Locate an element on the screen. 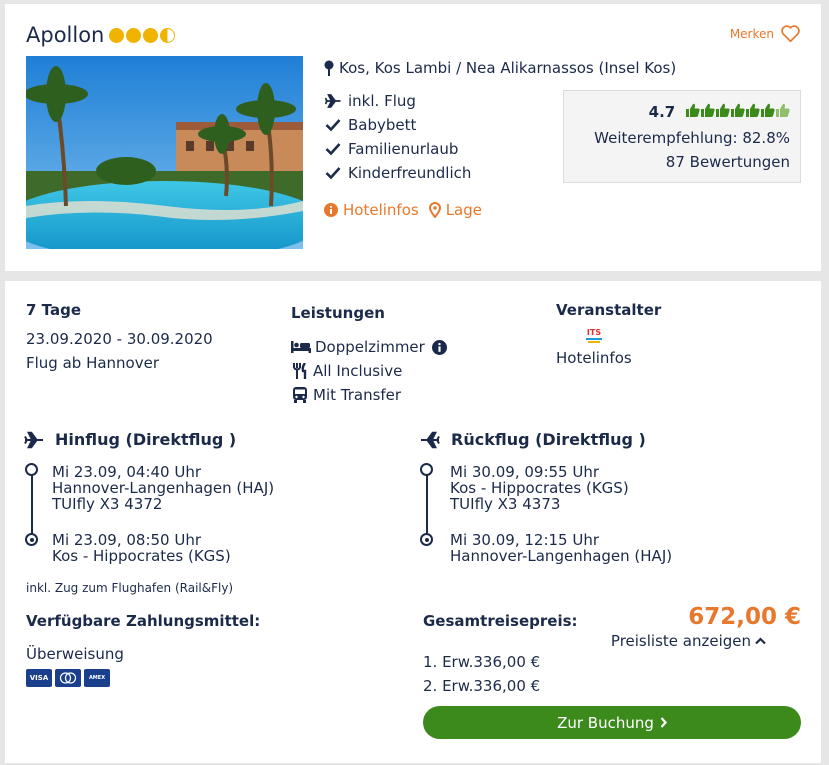 The width and height of the screenshot is (829, 765). payment-method: Überweisung is located at coordinates (75, 654).